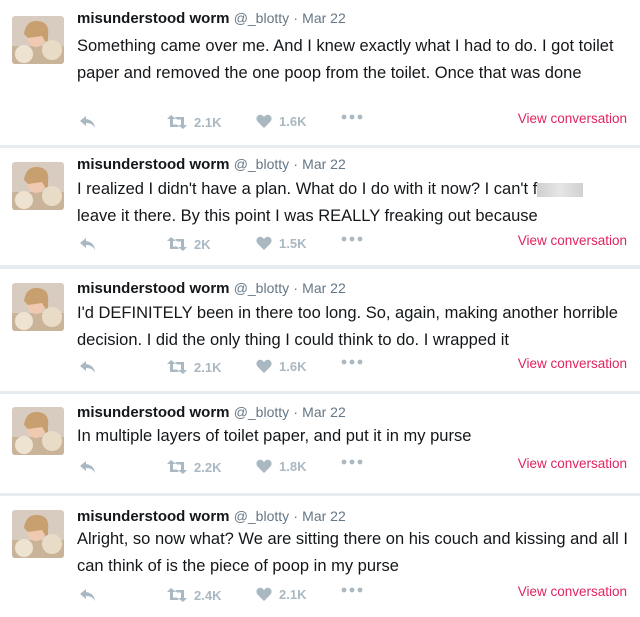 Image resolution: width=640 pixels, height=617 pixels. I want to click on tweet-actions: 2K 1.5K, so click(229, 246).